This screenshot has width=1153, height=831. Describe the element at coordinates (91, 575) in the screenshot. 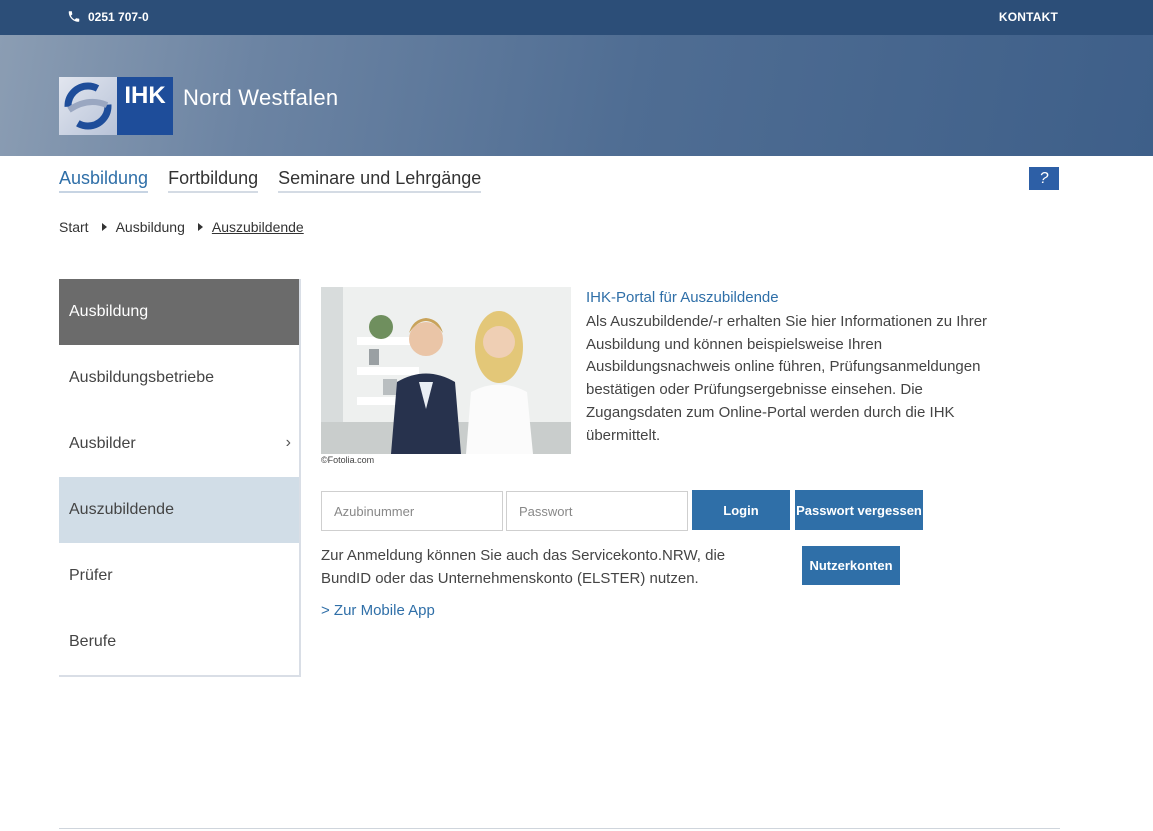

I see `sidebar-item-label: Prüfer` at that location.